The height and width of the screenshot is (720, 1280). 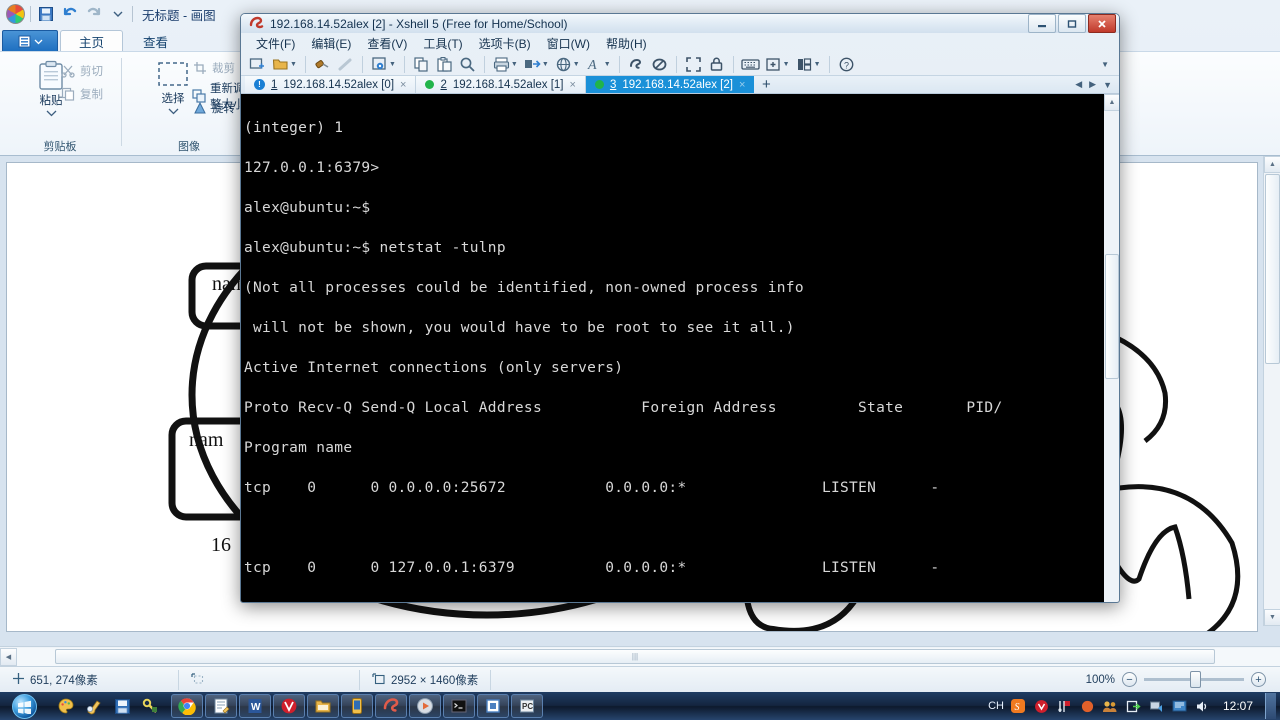 I want to click on toolbar-overflow-icon: ▼, so click(x=1107, y=64).